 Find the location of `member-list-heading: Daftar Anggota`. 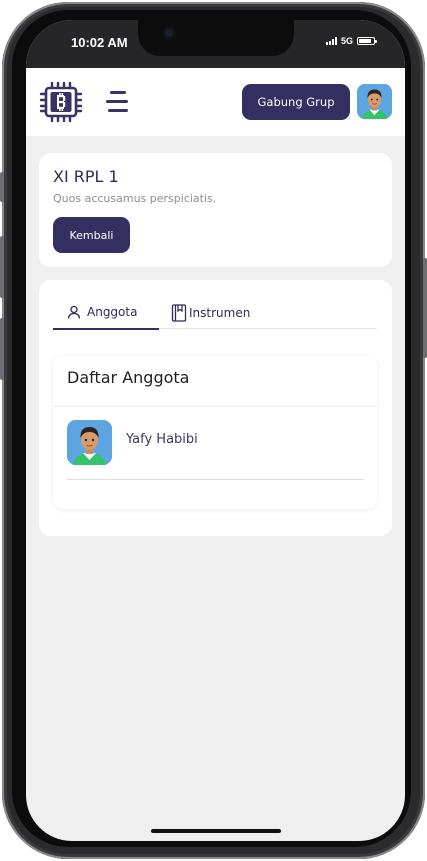

member-list-heading: Daftar Anggota is located at coordinates (128, 377).